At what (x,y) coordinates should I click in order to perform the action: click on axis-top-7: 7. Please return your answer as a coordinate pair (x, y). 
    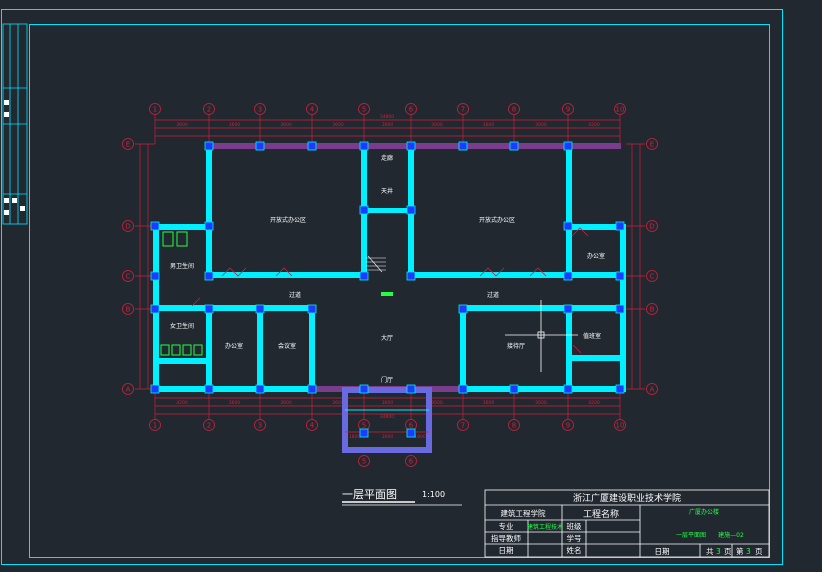
    Looking at the image, I should click on (463, 109).